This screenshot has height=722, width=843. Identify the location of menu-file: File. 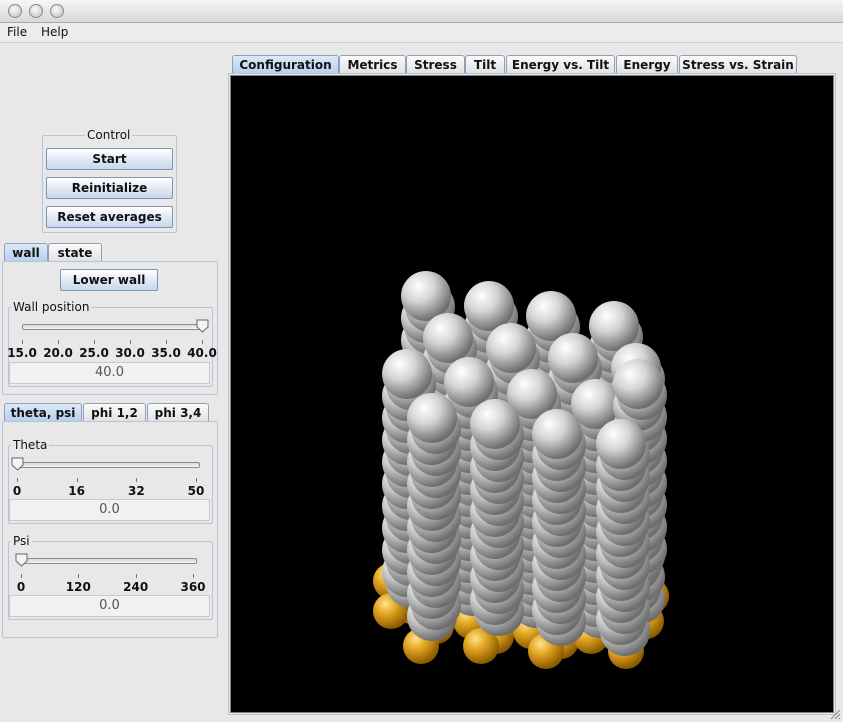
(17, 32).